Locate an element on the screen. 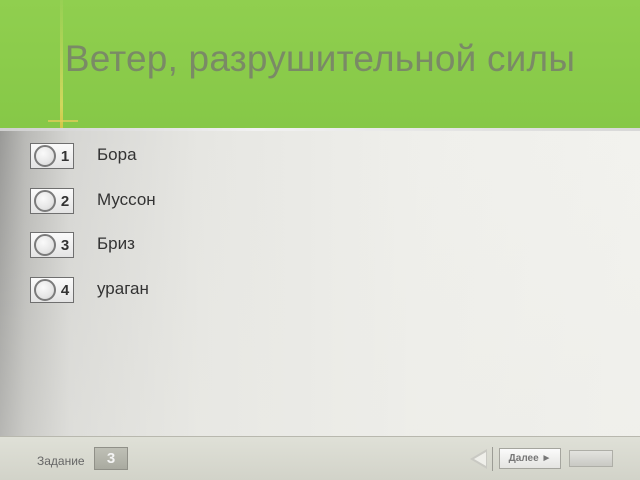  finish-button is located at coordinates (591, 458).